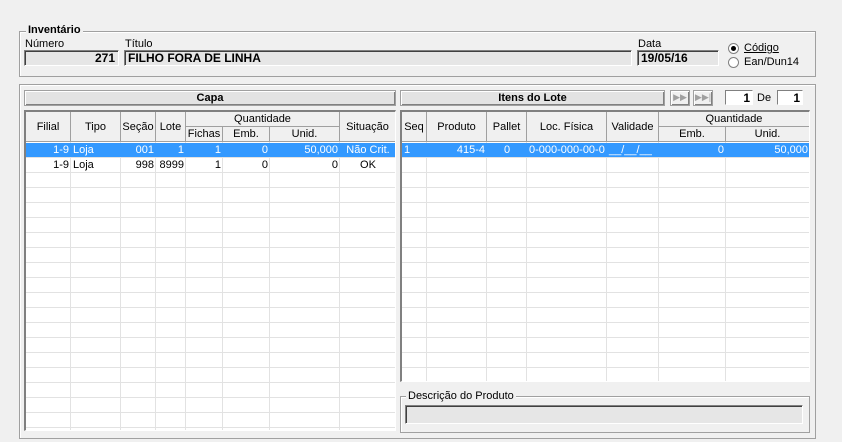 The width and height of the screenshot is (842, 442). Describe the element at coordinates (771, 62) in the screenshot. I see `radio-ean-label: Ean/Dun14` at that location.